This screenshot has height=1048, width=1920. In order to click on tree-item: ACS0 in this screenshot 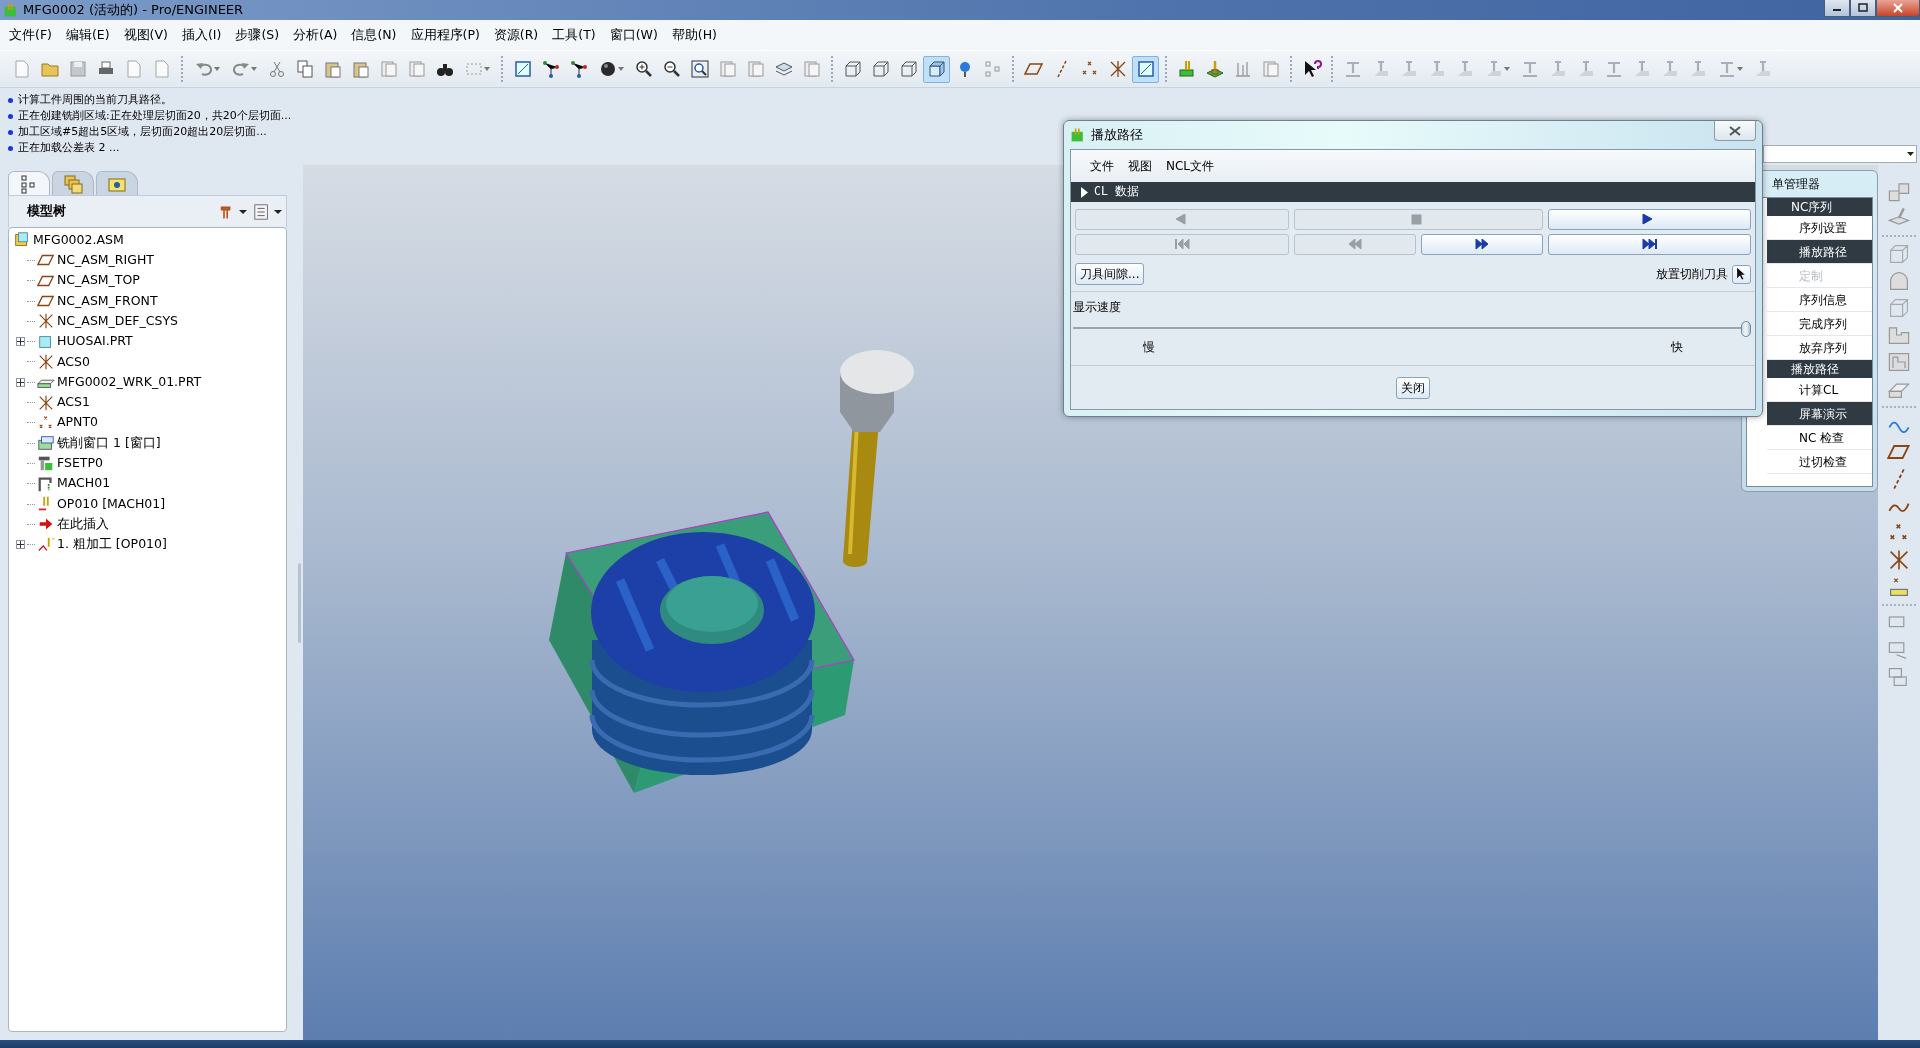, I will do `click(73, 362)`.